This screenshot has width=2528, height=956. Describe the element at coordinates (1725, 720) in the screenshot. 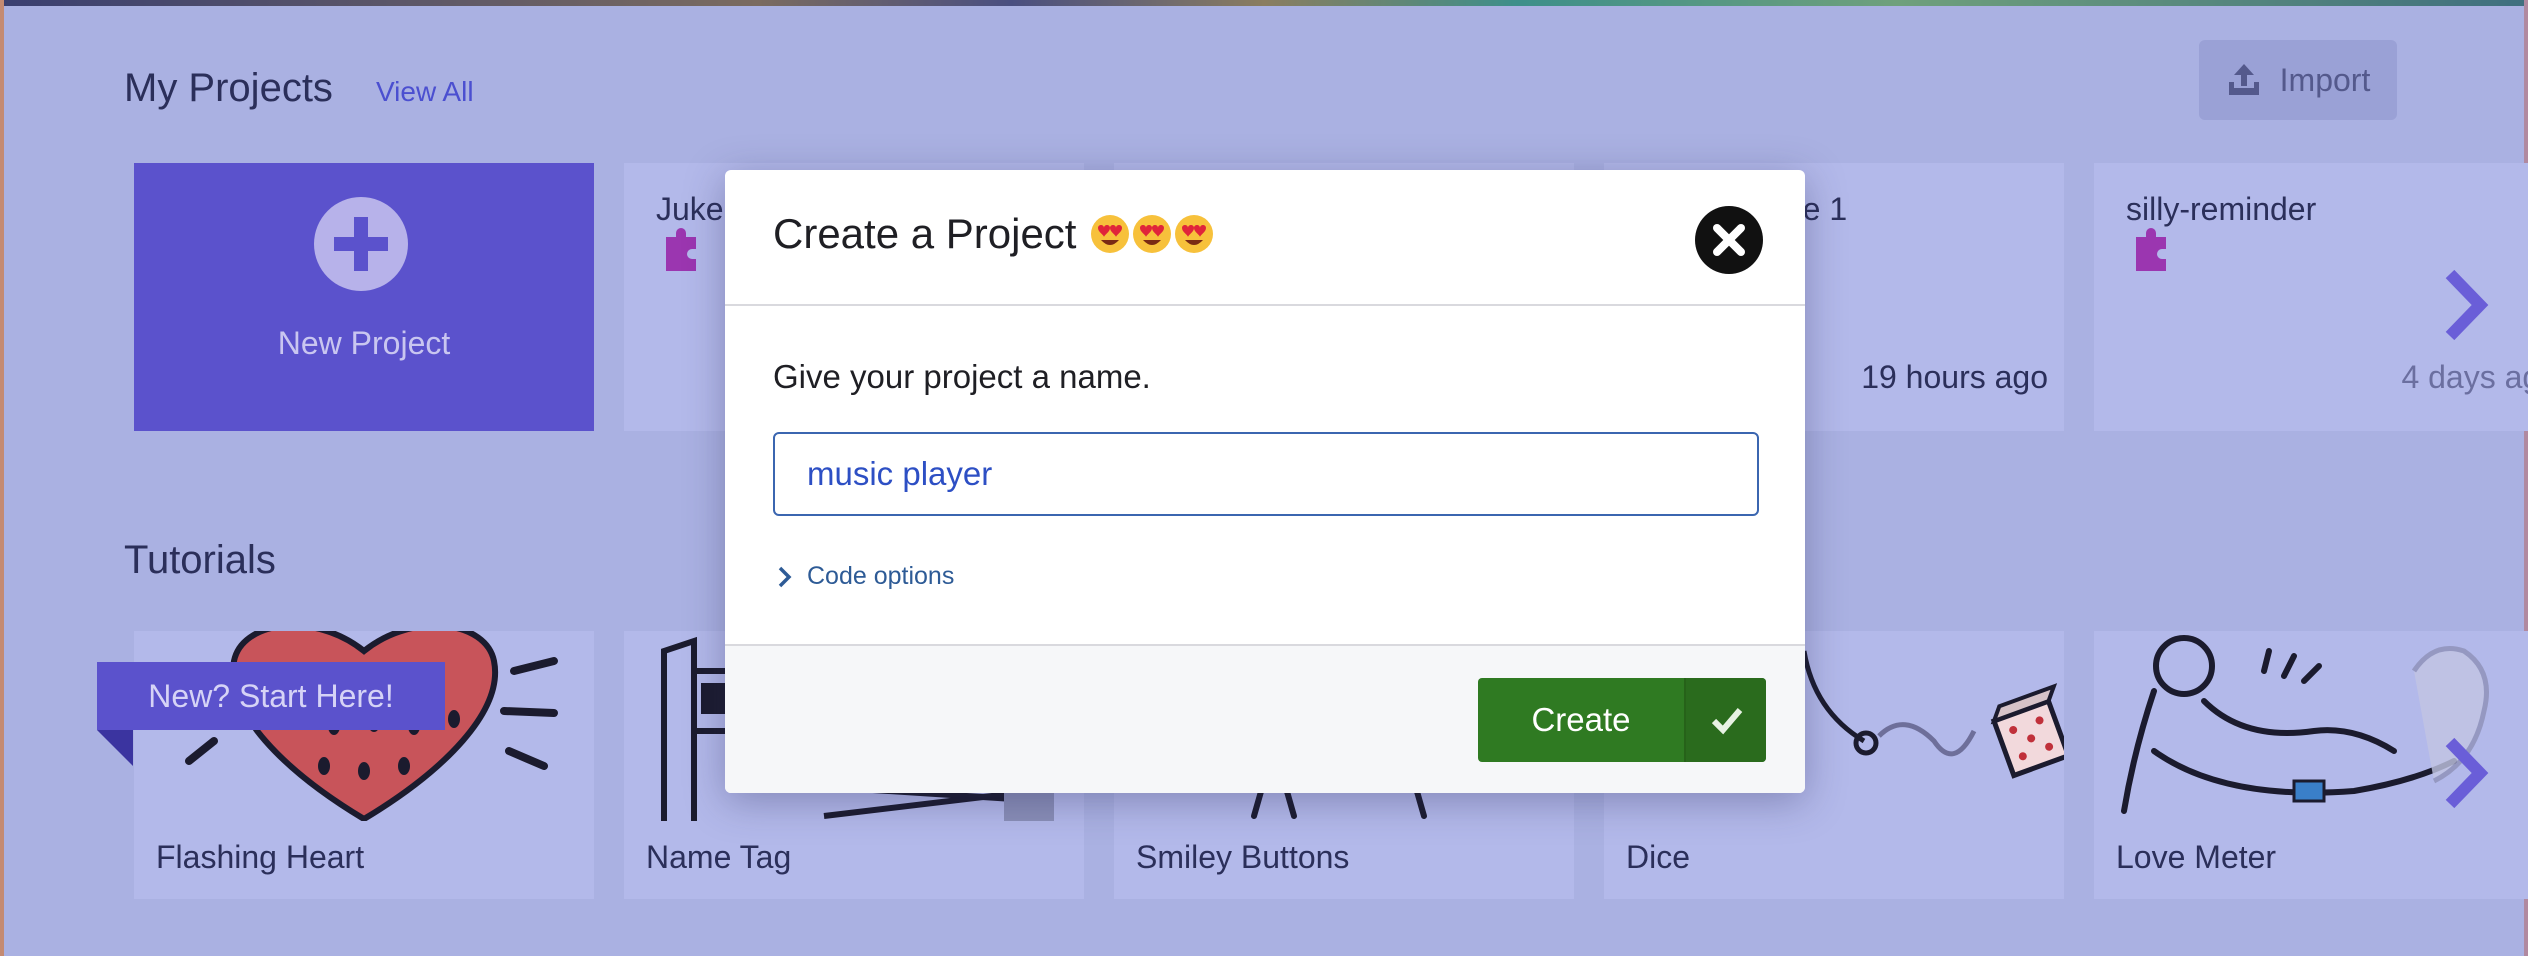

I see `check-icon` at that location.